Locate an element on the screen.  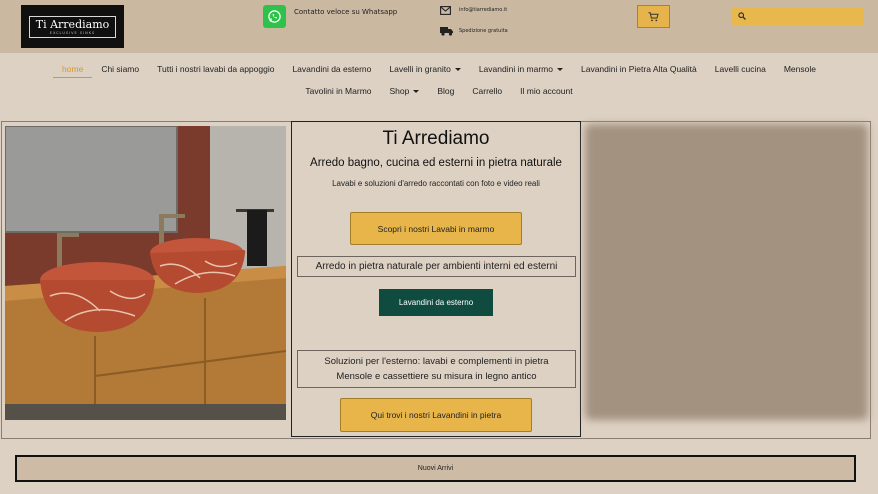
stone-sinks-button: Qui trovi i nostri Lavandini in pietra is located at coordinates (436, 415).